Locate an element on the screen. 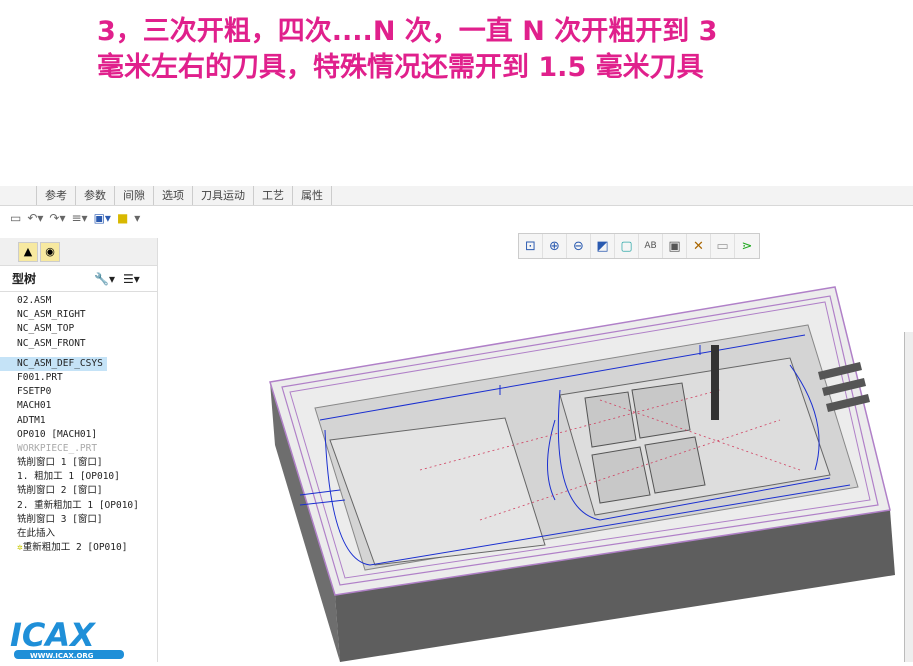 This screenshot has height=666, width=913. icax-logo: ICAX WWW.ICAX.ORG is located at coordinates (70, 639).